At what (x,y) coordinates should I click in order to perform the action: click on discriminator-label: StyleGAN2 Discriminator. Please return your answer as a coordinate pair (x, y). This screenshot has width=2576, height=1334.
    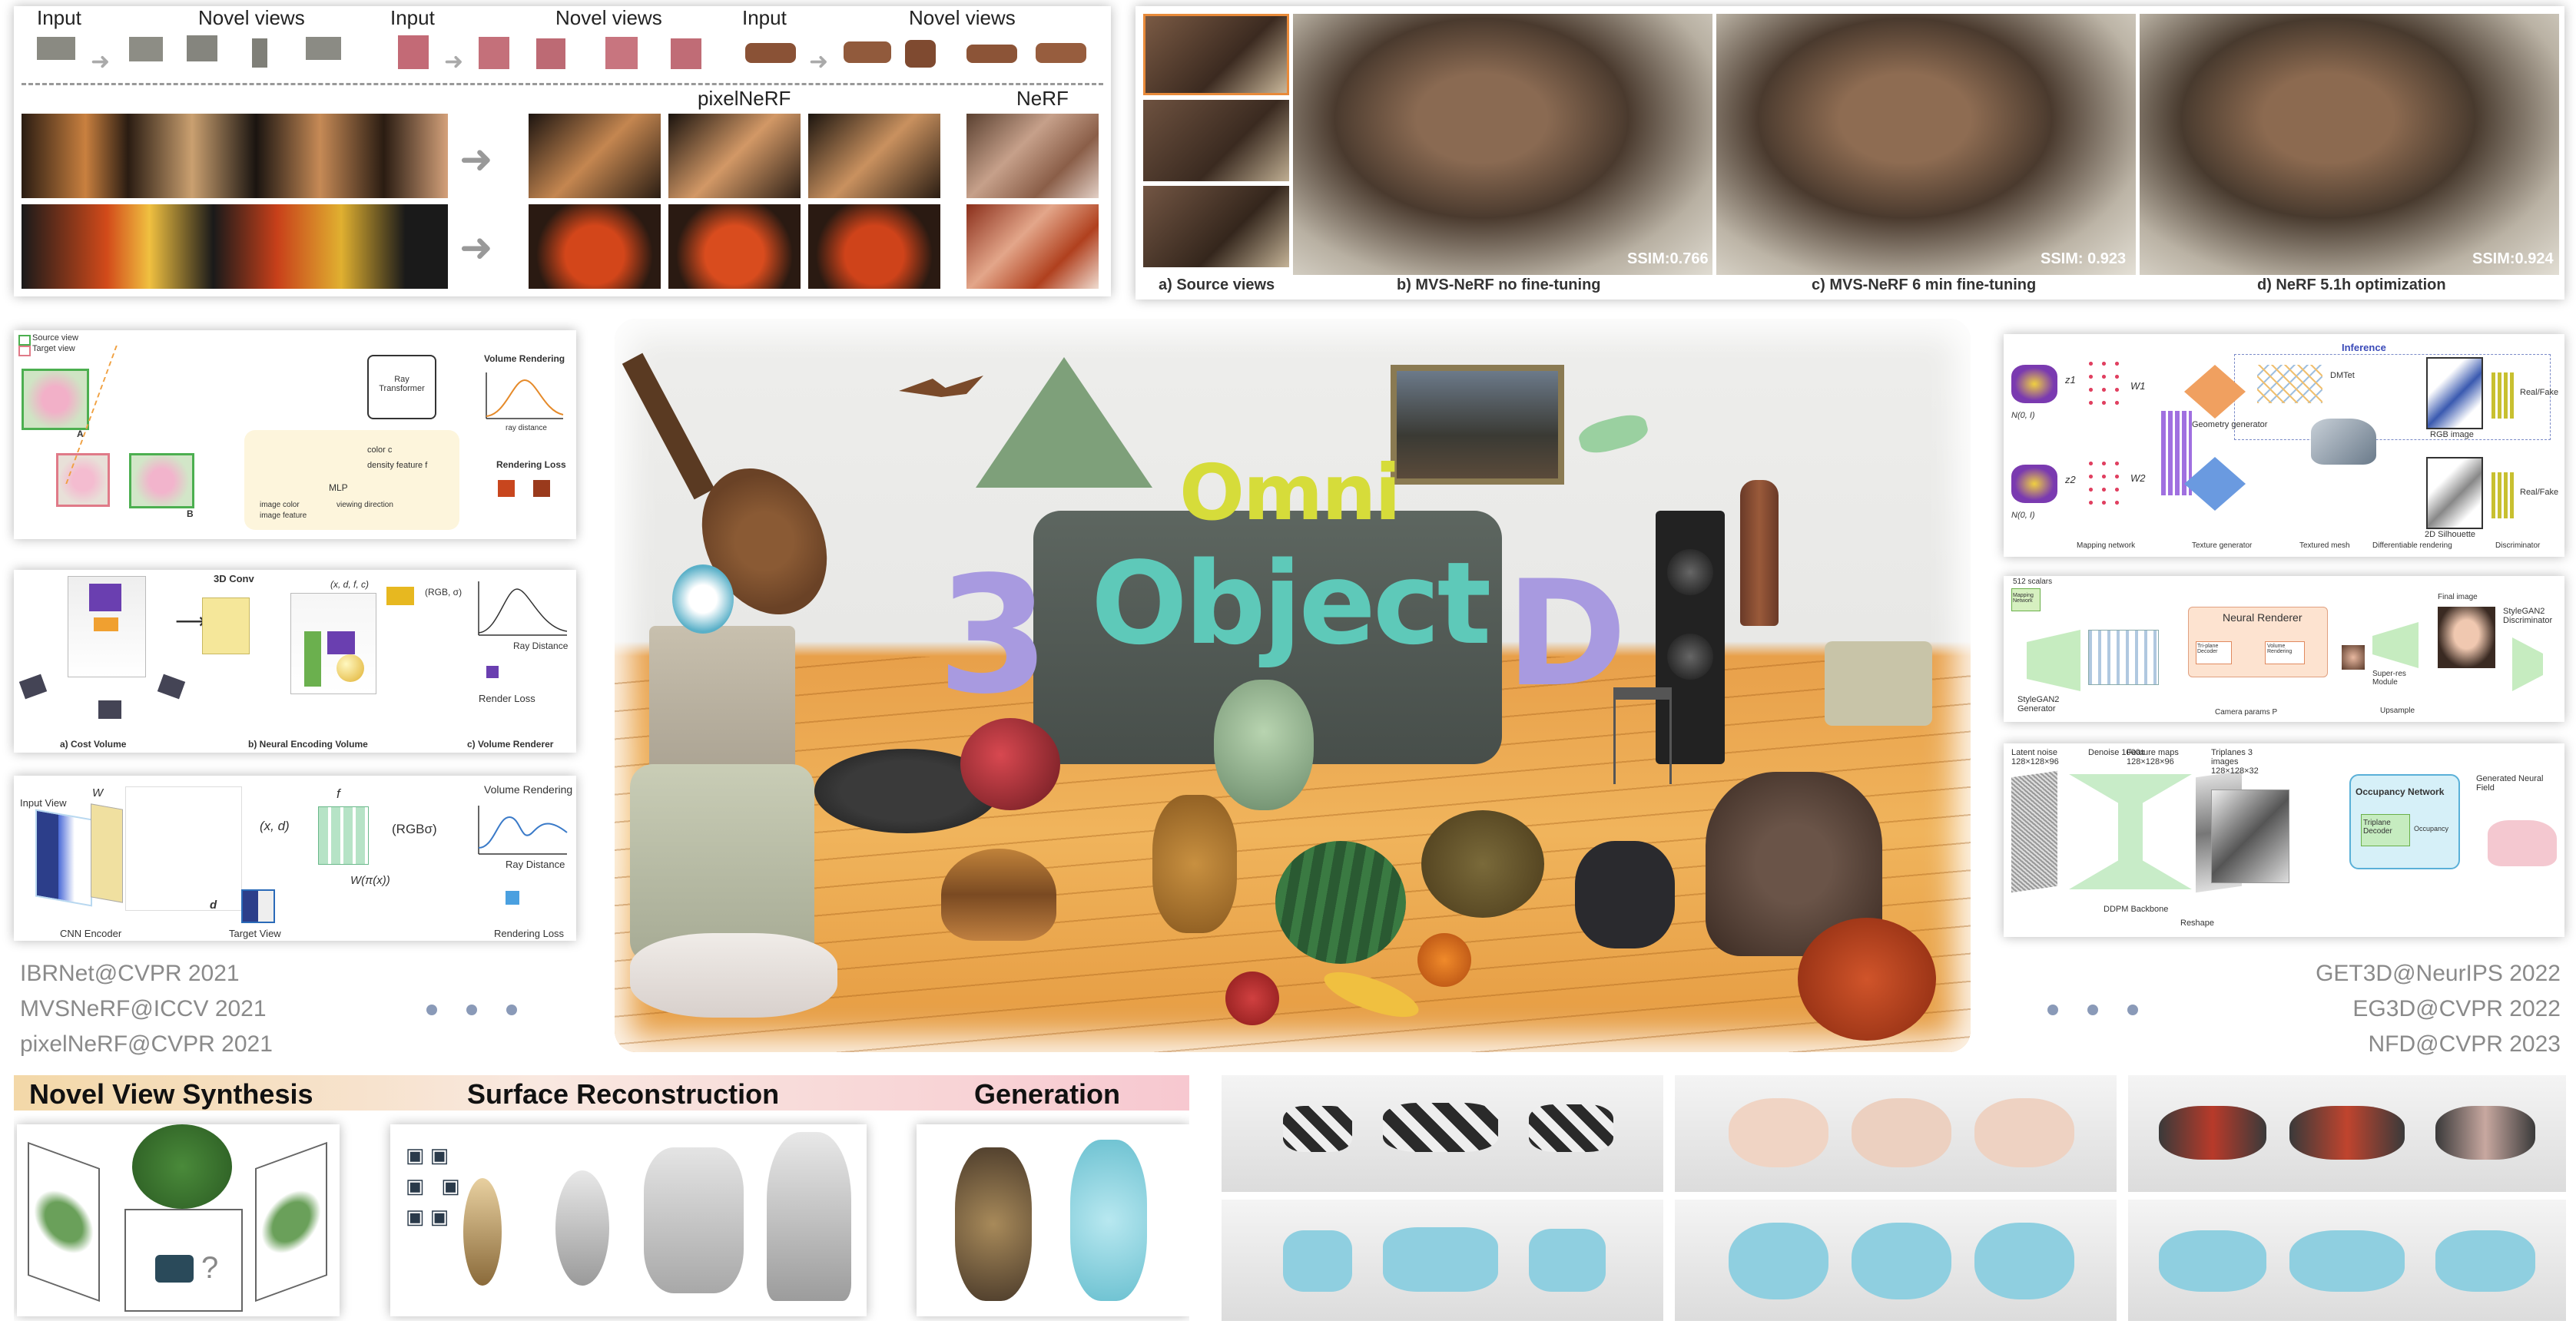
    Looking at the image, I should click on (2528, 616).